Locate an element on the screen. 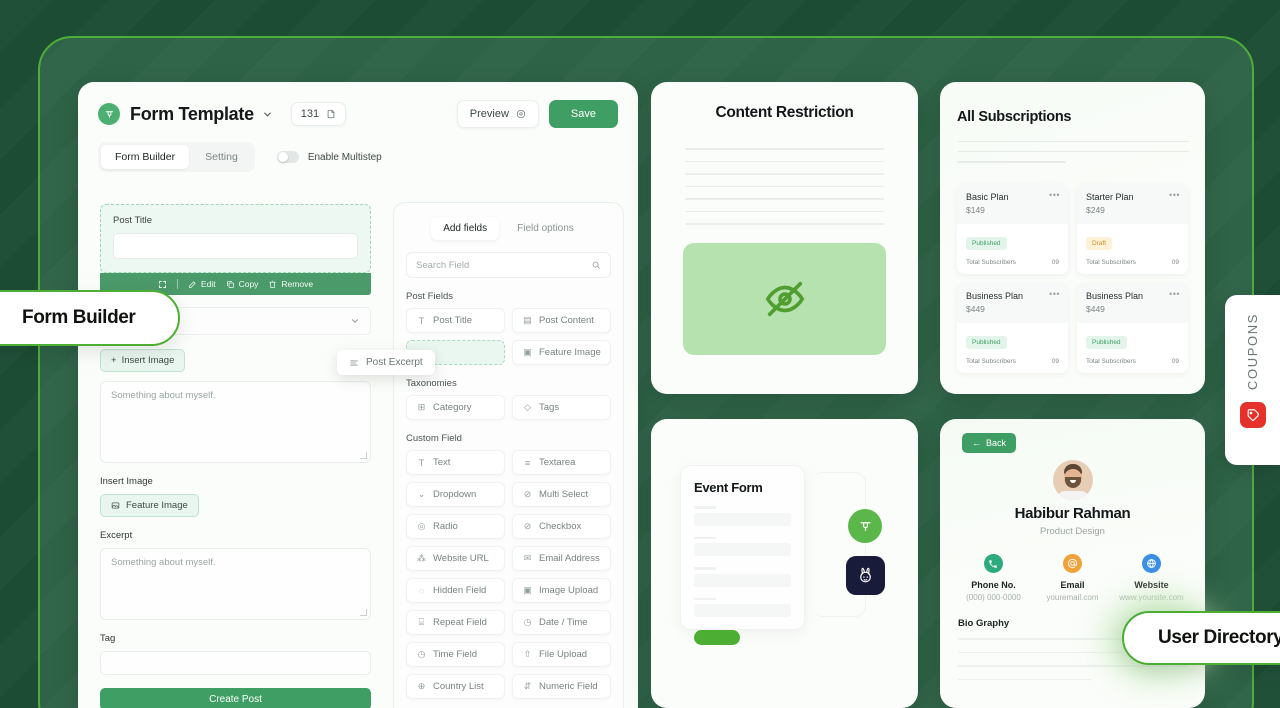 The image size is (1280, 708). copy-action: Copy is located at coordinates (242, 284).